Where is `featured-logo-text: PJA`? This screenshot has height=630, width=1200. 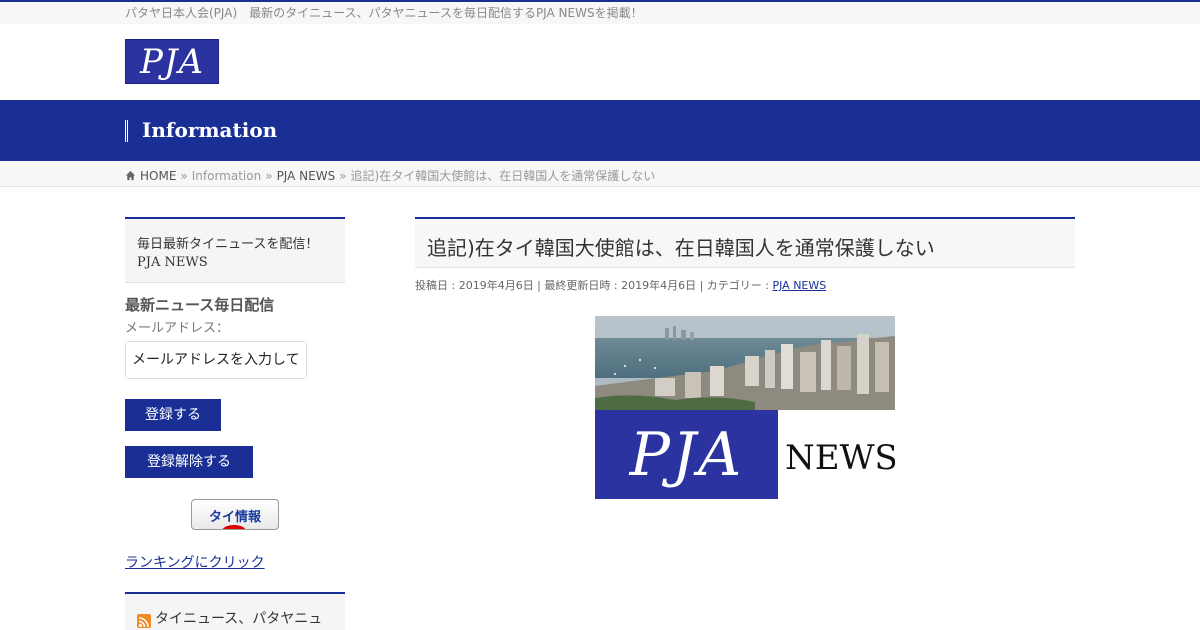
featured-logo-text: PJA is located at coordinates (686, 454).